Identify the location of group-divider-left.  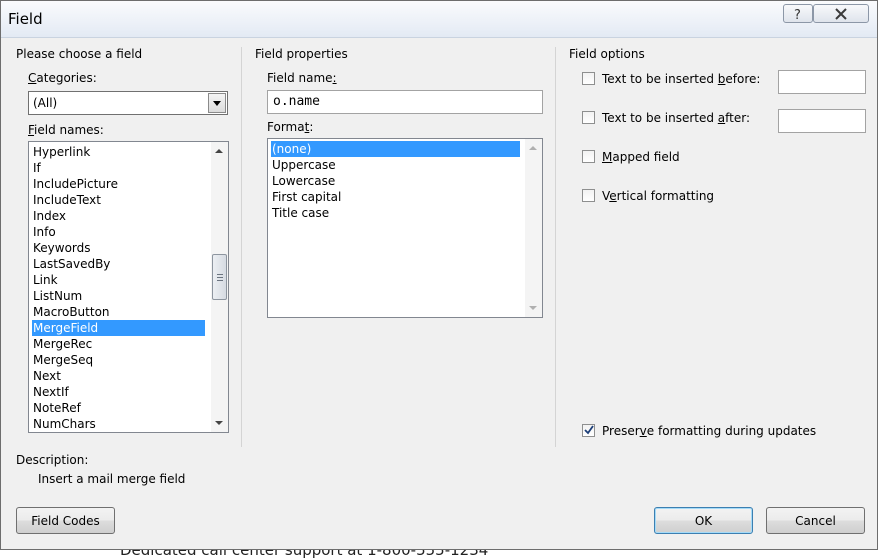
(241, 247).